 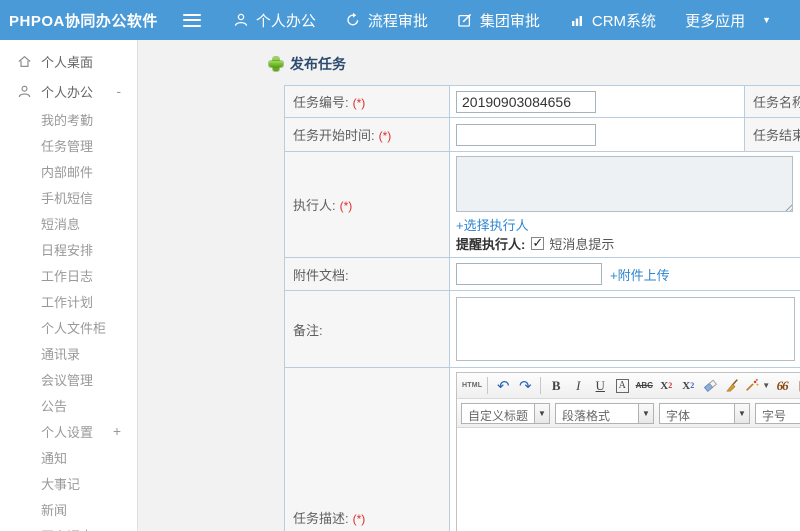 What do you see at coordinates (782, 386) in the screenshot?
I see `blockquote-button: 66` at bounding box center [782, 386].